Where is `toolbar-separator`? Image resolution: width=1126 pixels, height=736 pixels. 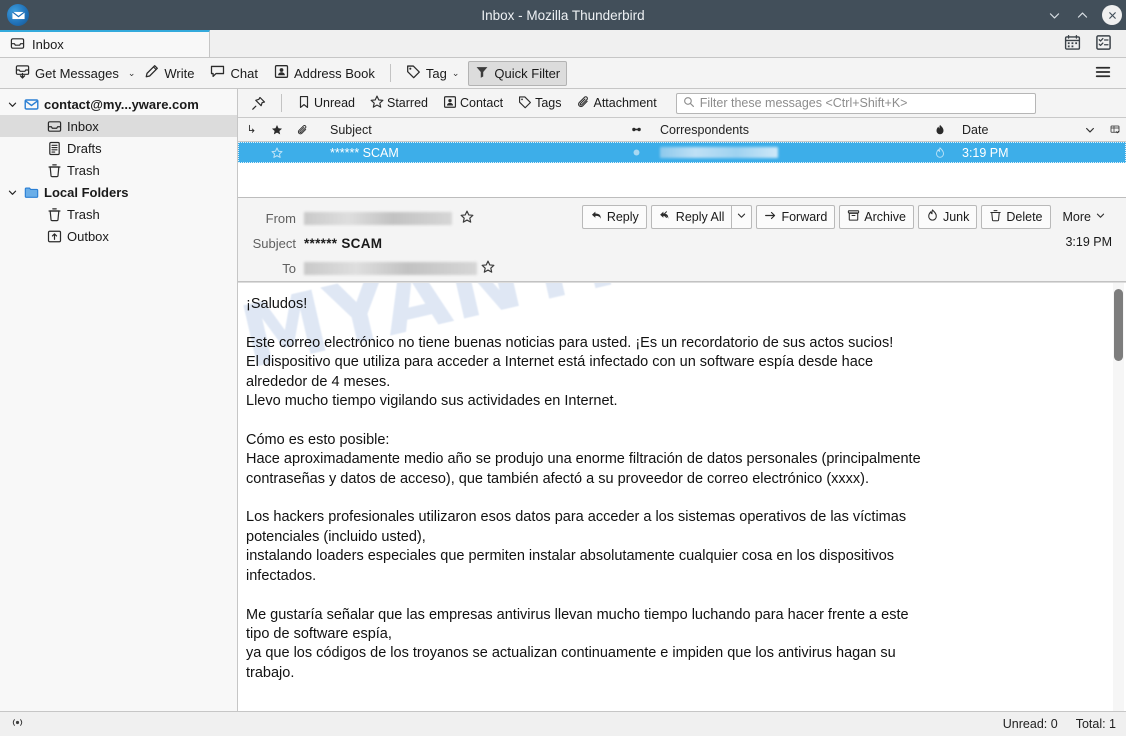 toolbar-separator is located at coordinates (390, 73).